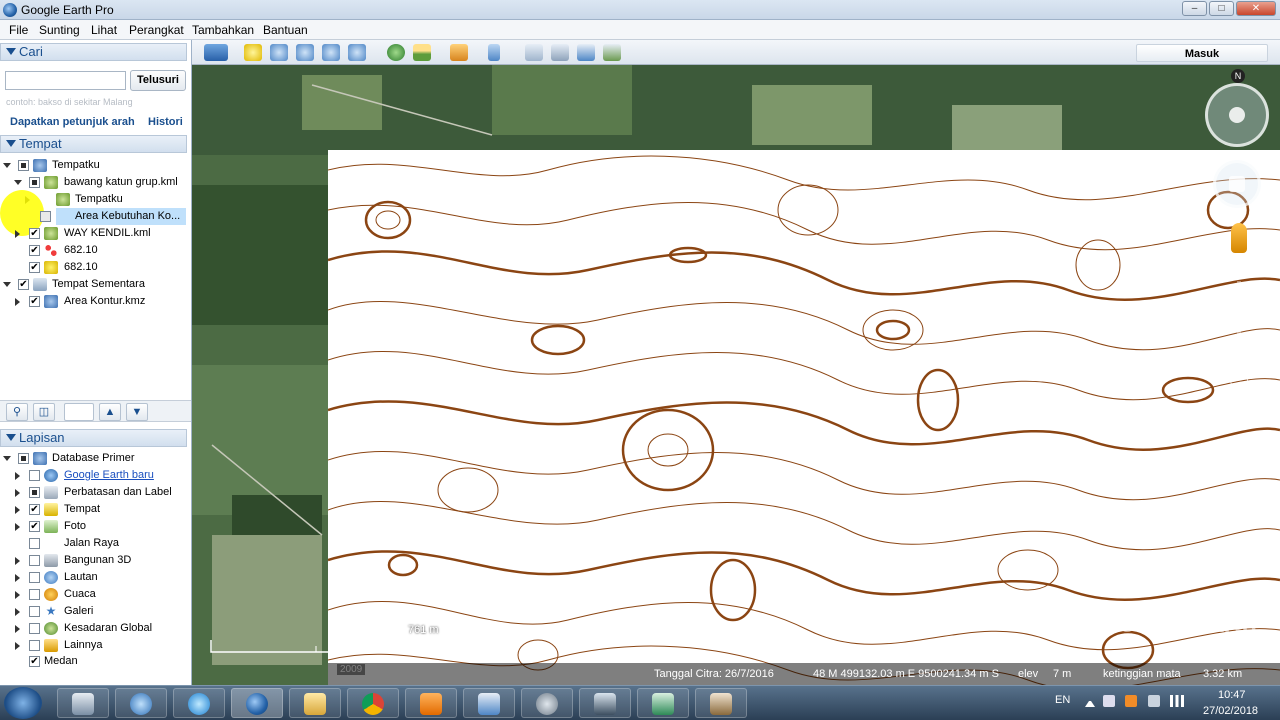 This screenshot has height=720, width=1280. I want to click on history-link: Histori, so click(165, 122).